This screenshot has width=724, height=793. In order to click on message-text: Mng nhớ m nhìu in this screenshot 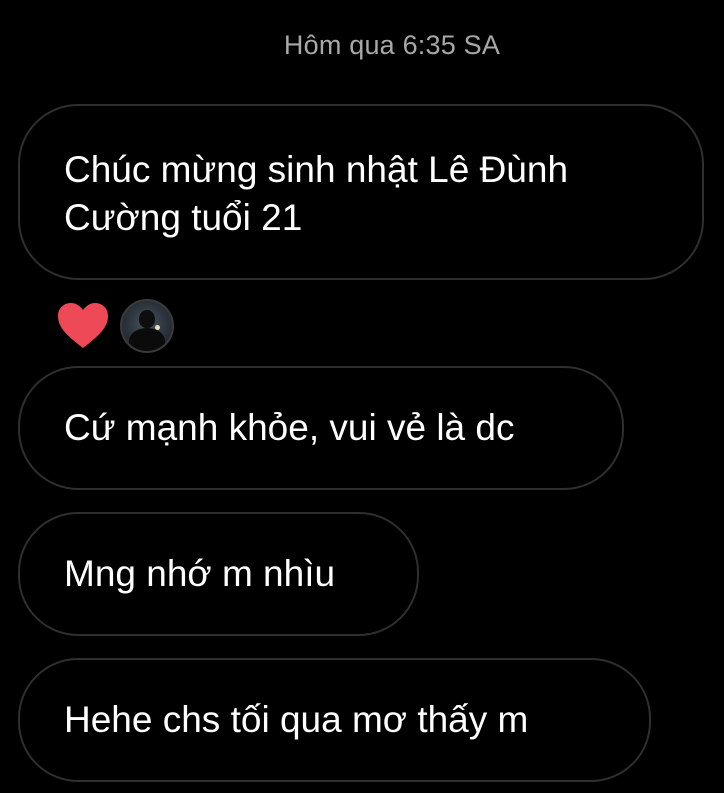, I will do `click(200, 573)`.